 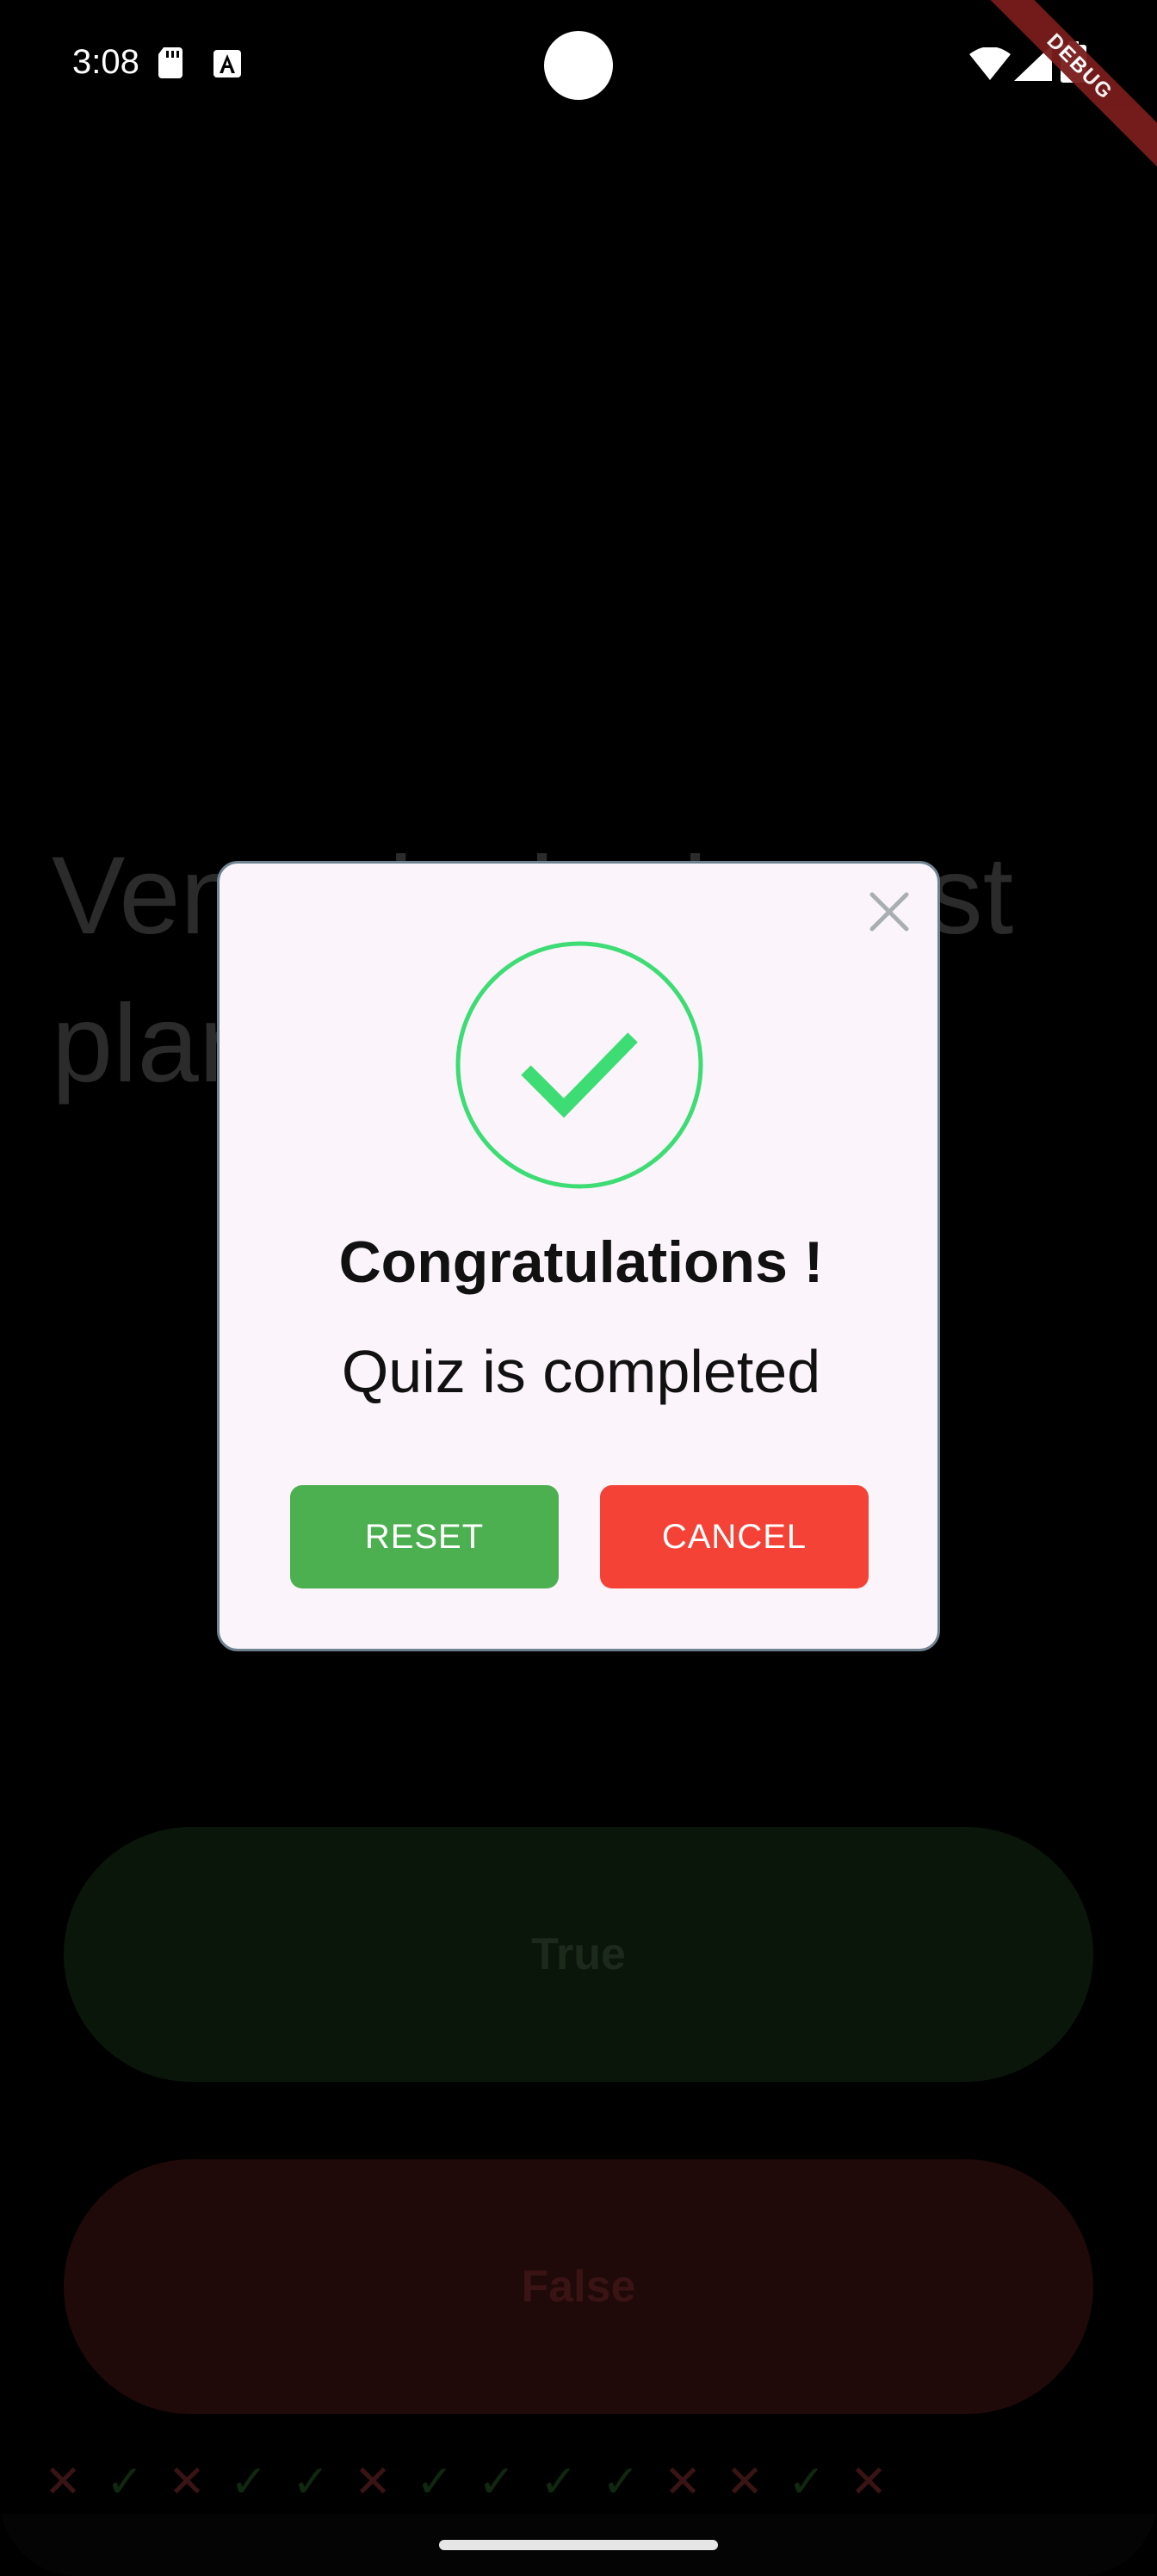 I want to click on dialog-message: Quiz is completed, so click(x=581, y=1372).